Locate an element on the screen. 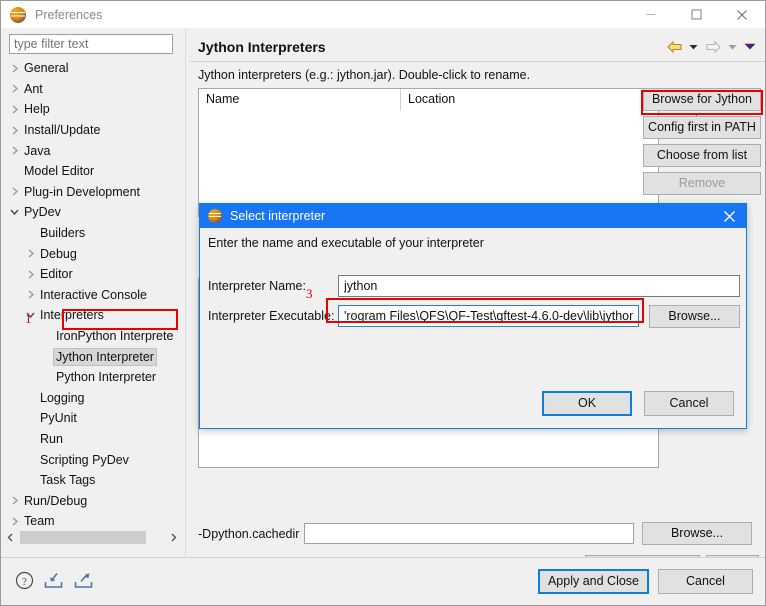 The width and height of the screenshot is (766, 606). interpreters-table: Name Location is located at coordinates (428, 152).